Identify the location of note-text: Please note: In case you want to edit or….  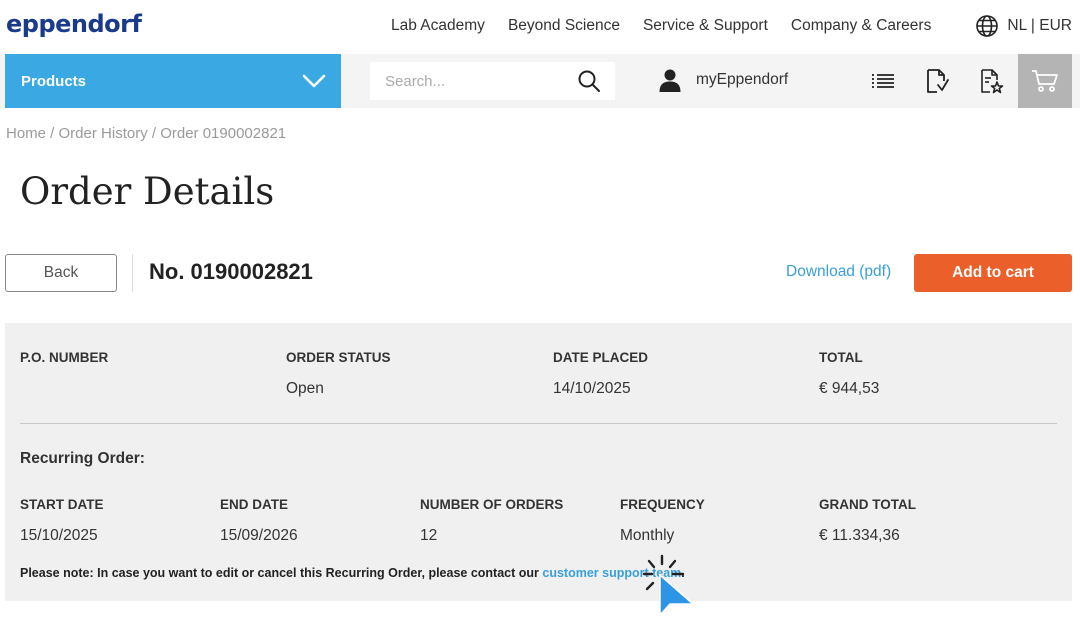
(281, 573).